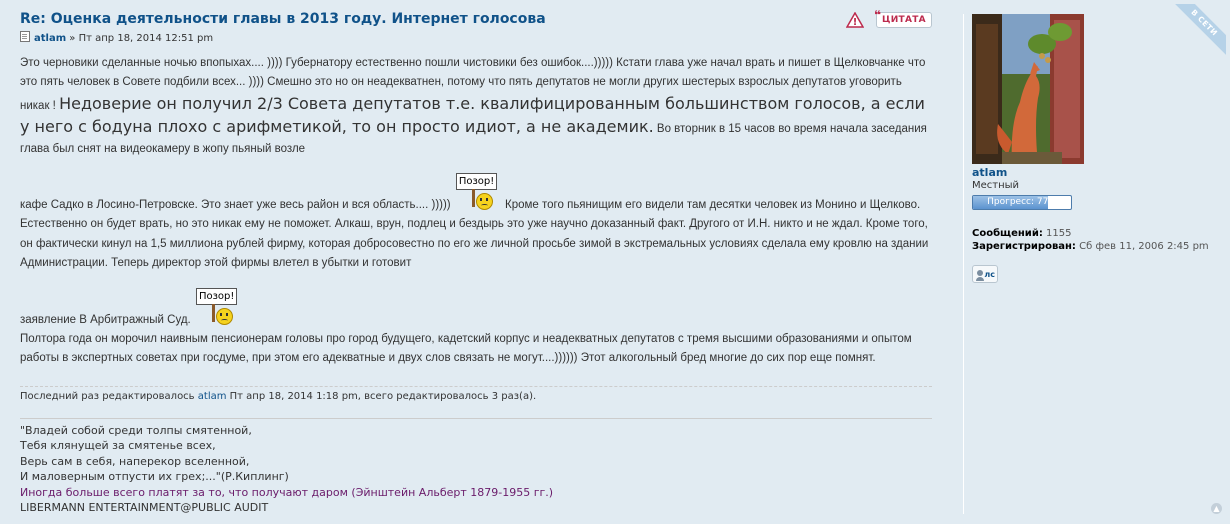 This screenshot has height=524, width=1230. I want to click on quote-button: ЦИТАТА, so click(903, 18).